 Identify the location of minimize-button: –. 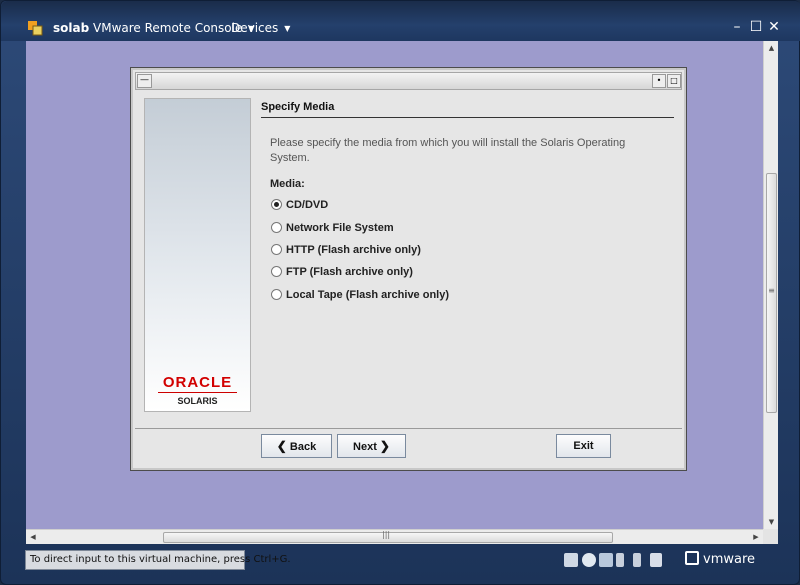
(737, 27).